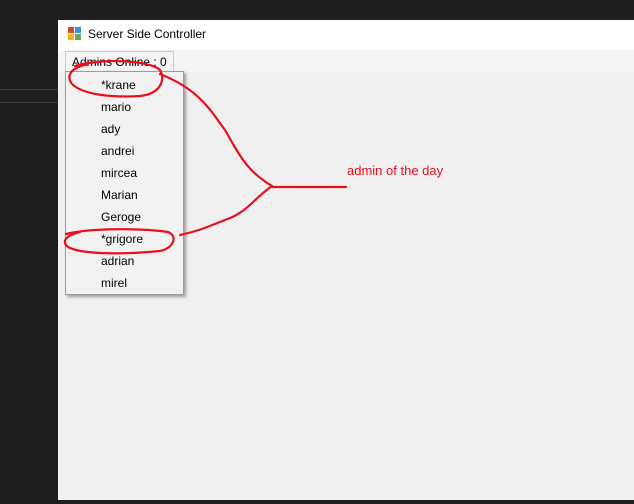  Describe the element at coordinates (124, 85) in the screenshot. I see `admin-menu-item: *krane` at that location.